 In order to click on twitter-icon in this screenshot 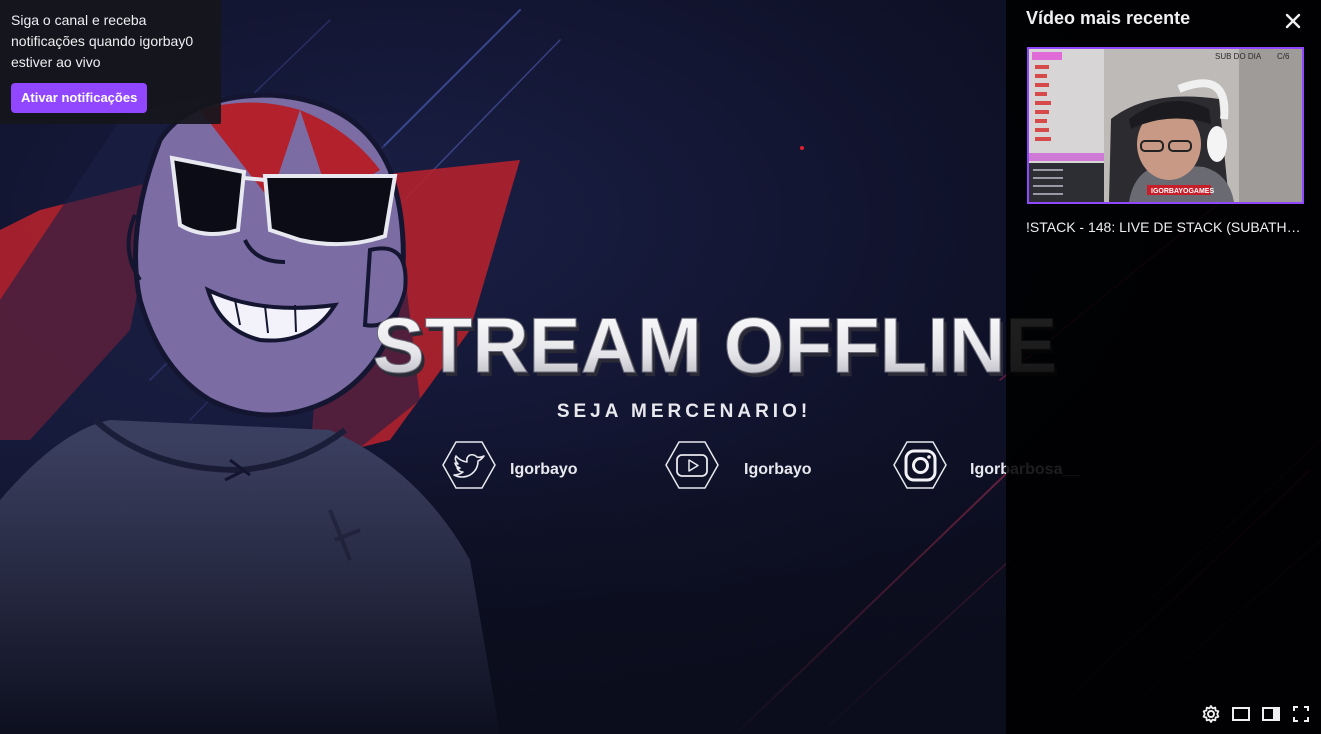, I will do `click(469, 465)`.